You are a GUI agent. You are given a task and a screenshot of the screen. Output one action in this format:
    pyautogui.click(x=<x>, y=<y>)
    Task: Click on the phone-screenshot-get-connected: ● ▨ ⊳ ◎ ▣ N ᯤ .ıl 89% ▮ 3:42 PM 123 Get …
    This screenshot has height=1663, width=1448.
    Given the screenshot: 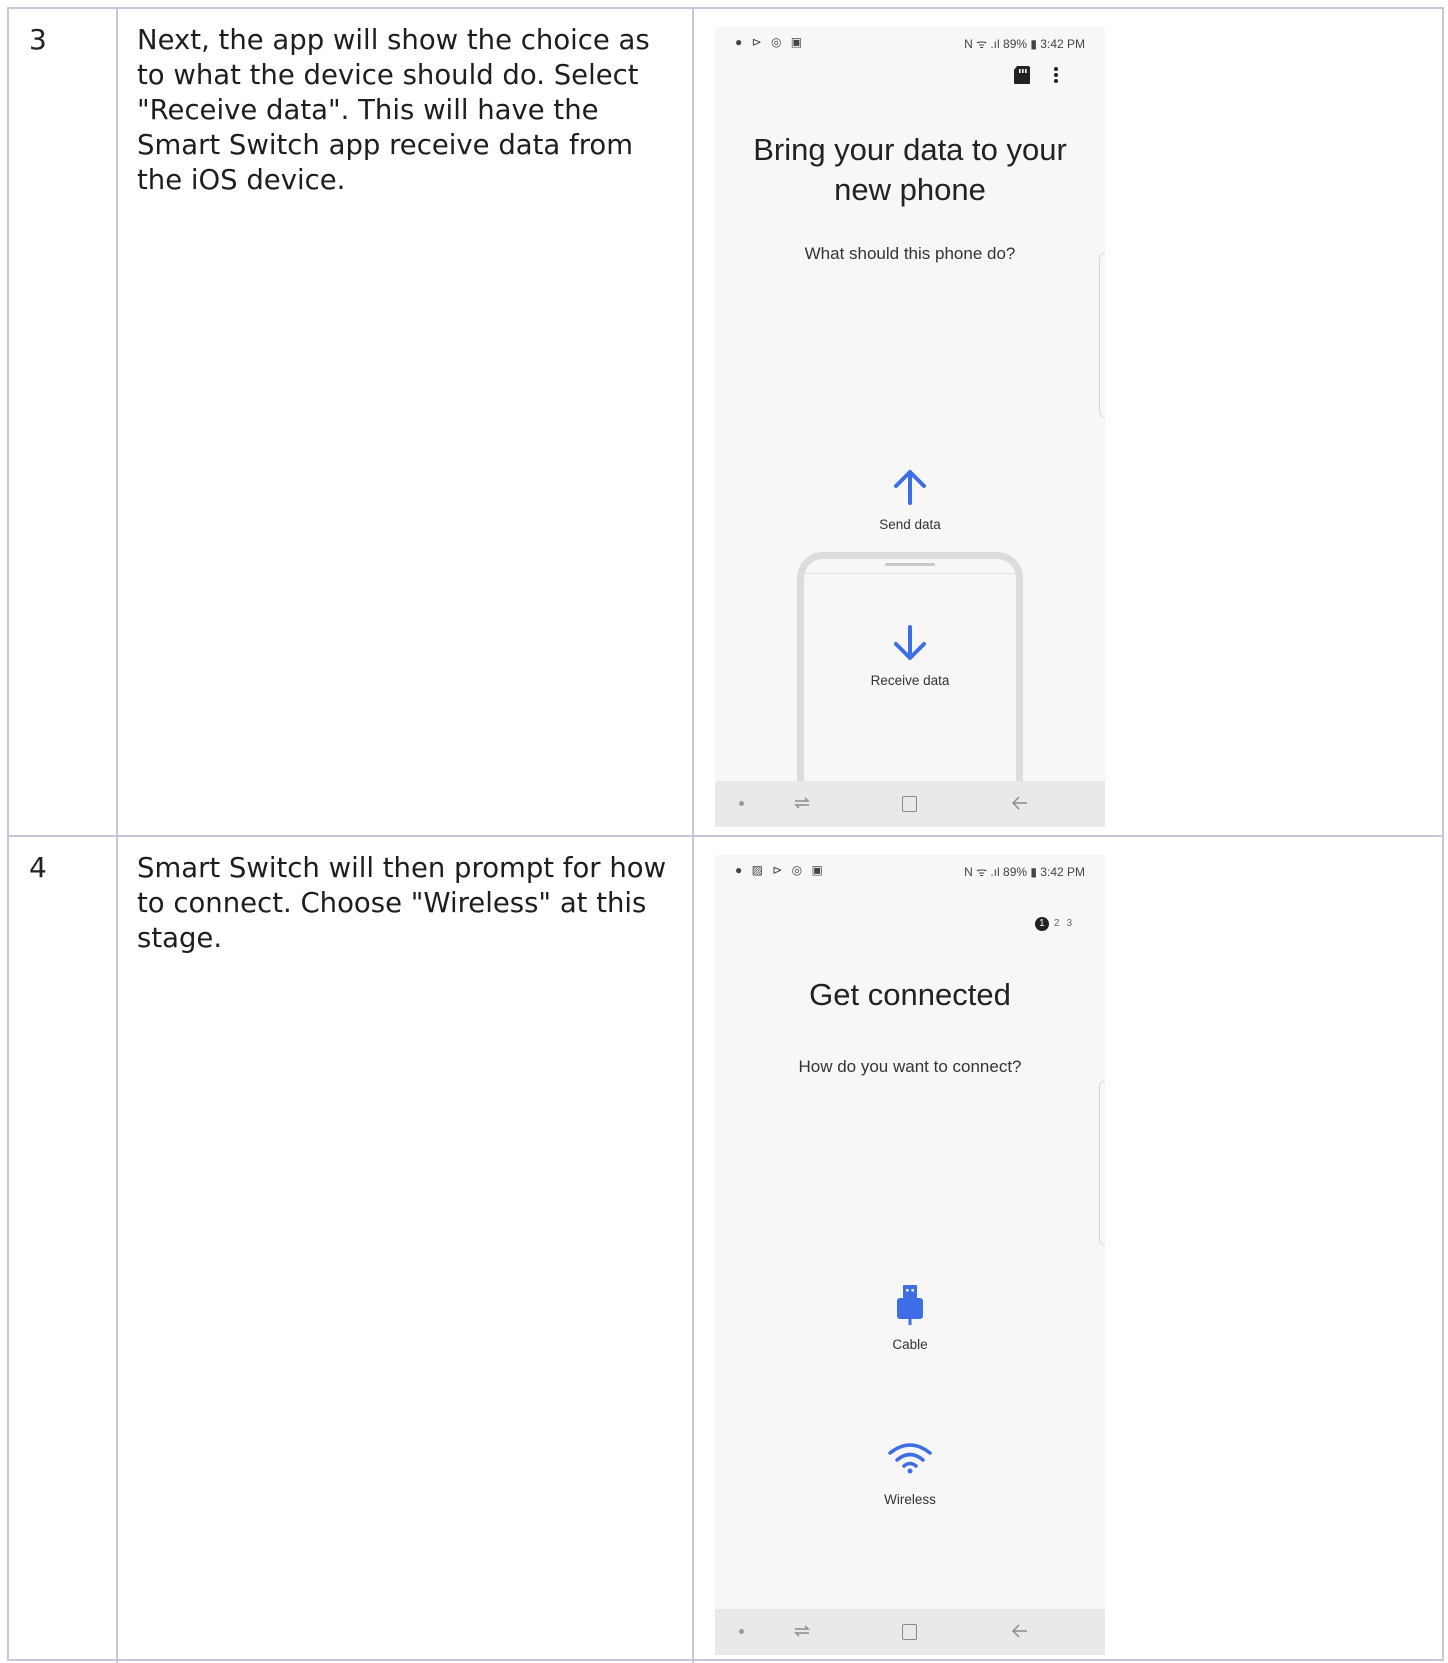 What is the action you would take?
    pyautogui.click(x=910, y=1255)
    